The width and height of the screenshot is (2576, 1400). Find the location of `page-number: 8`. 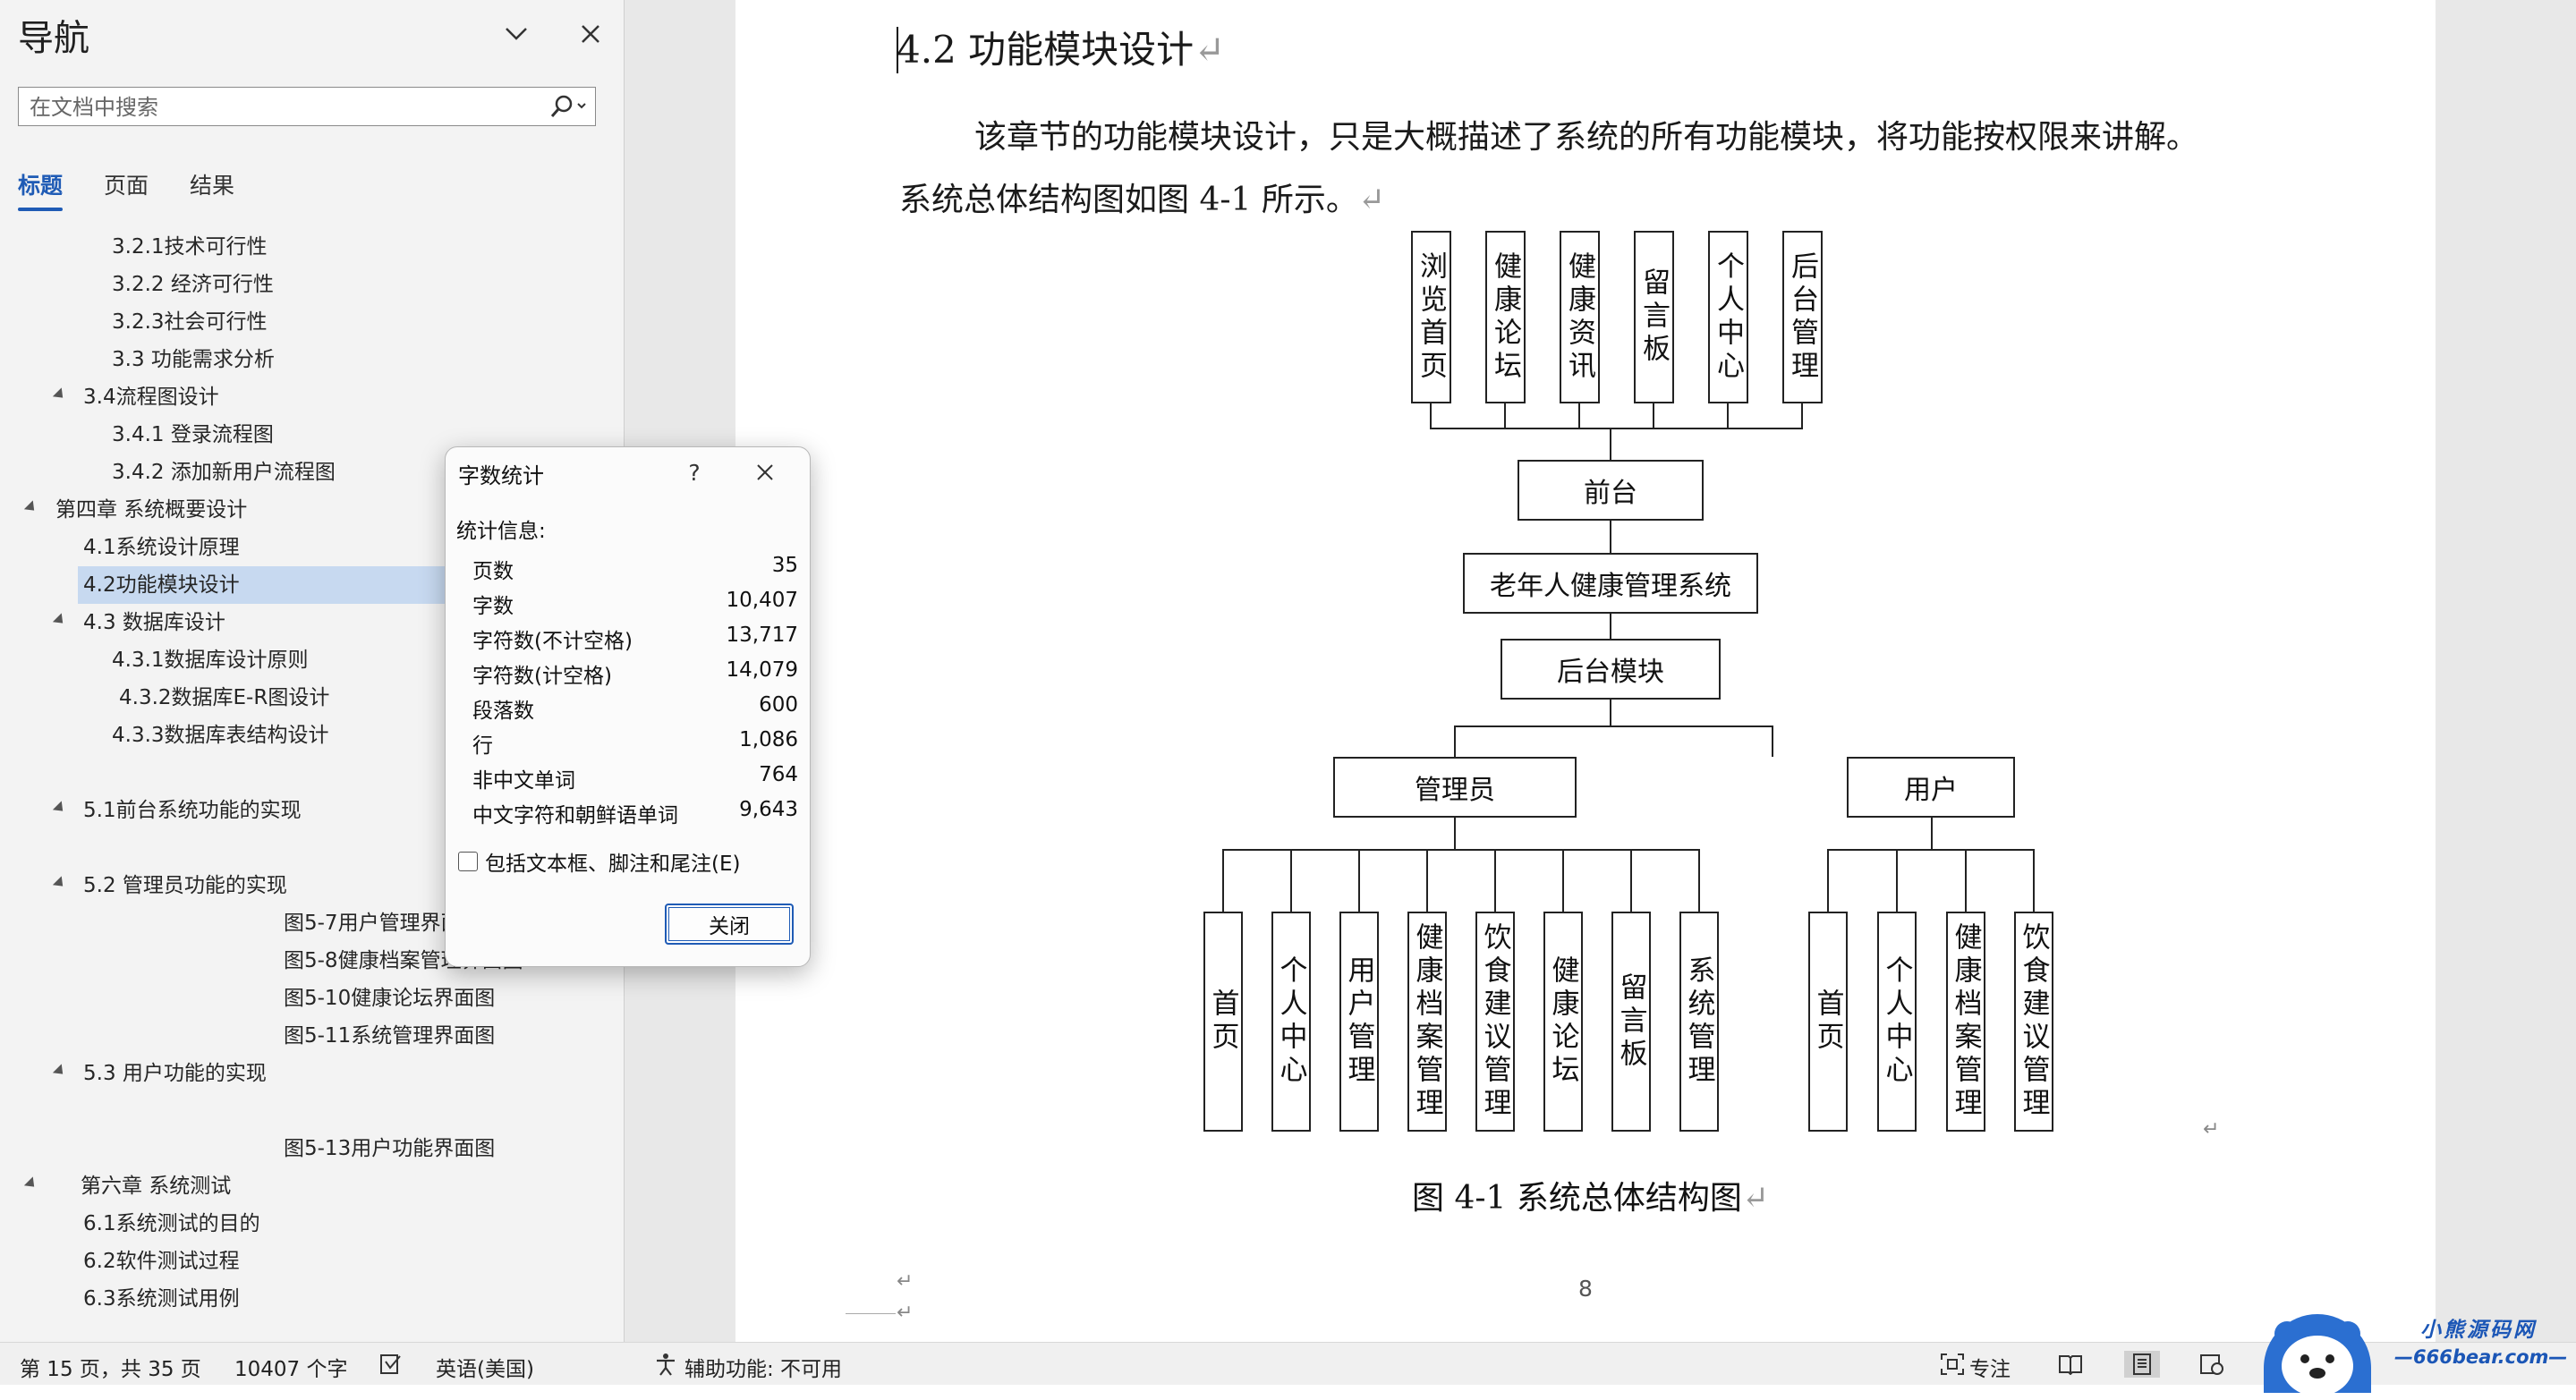

page-number: 8 is located at coordinates (1585, 1289).